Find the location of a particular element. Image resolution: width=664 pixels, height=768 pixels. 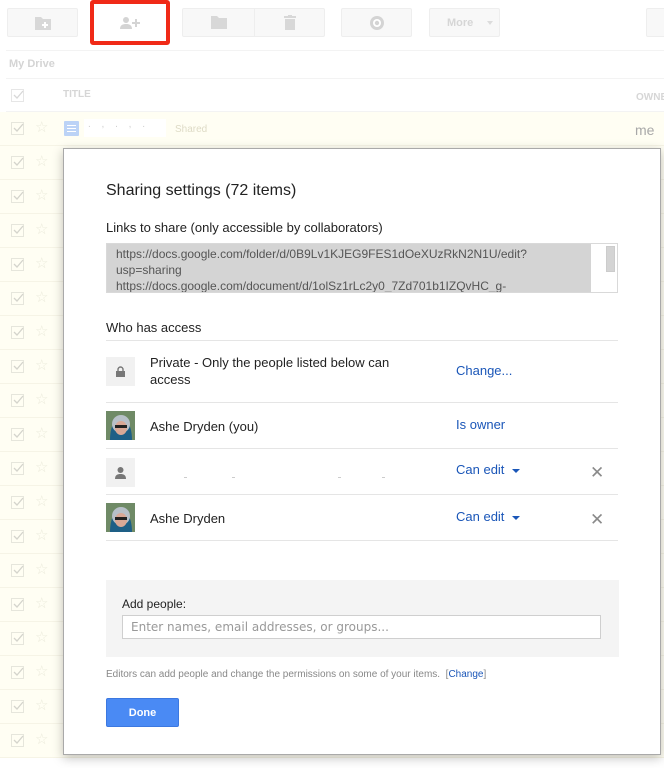

person-icon-box is located at coordinates (120, 472).